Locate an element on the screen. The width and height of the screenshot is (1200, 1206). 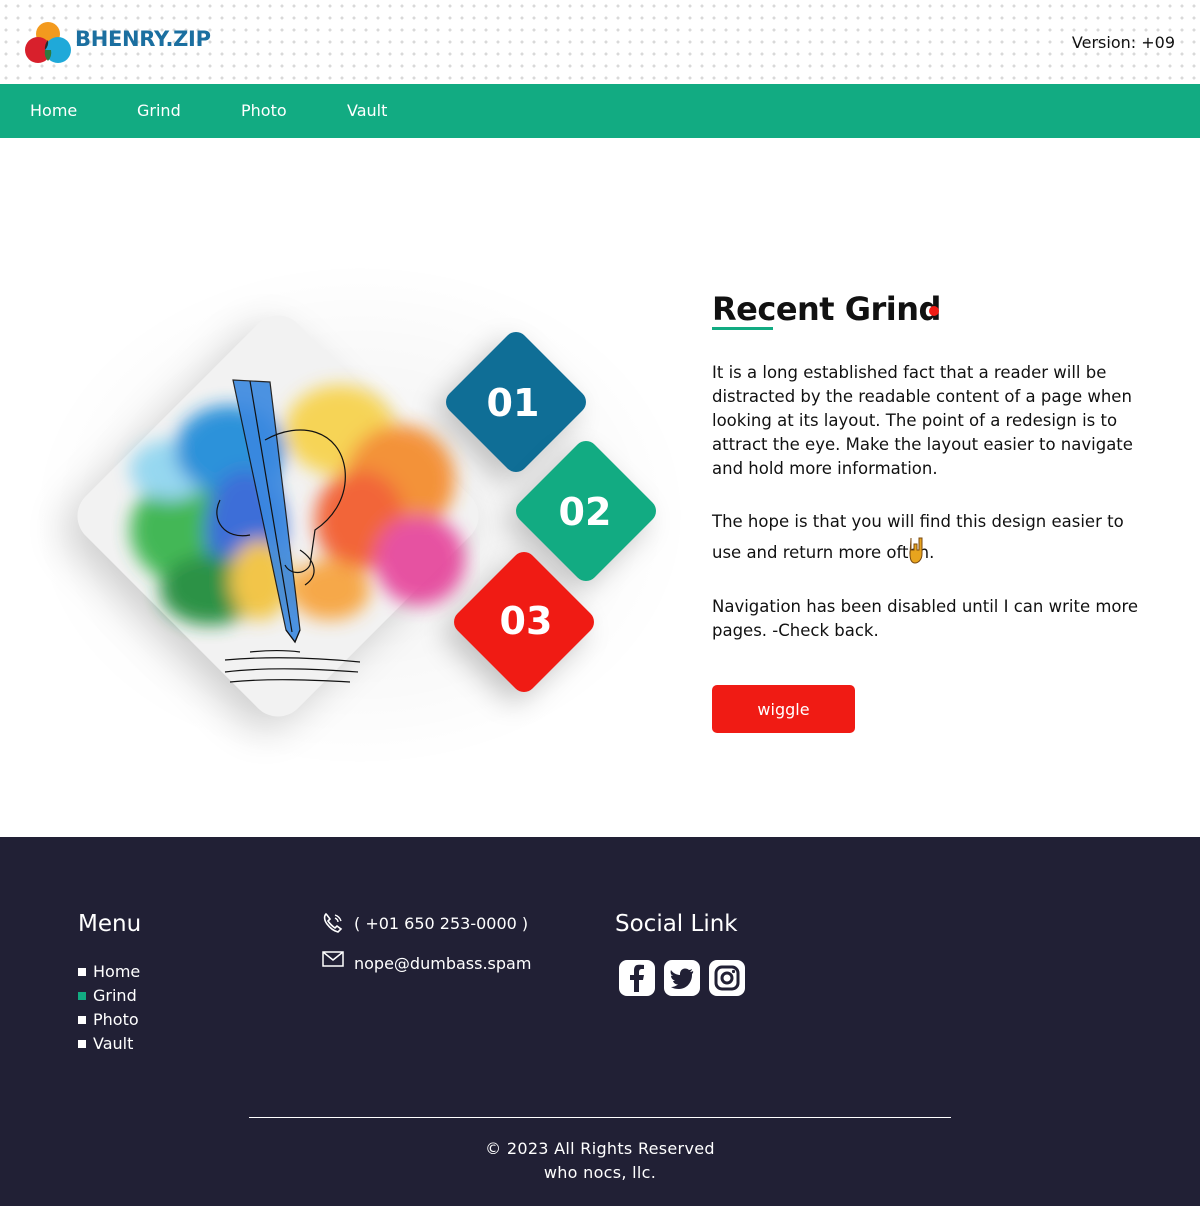
footer-menu-item-photo: Photo is located at coordinates (109, 1020).